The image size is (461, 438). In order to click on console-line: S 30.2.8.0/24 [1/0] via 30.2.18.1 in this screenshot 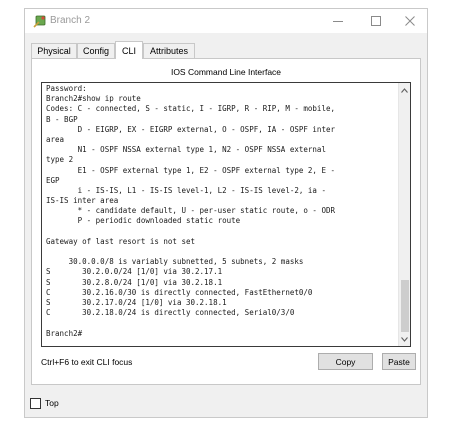, I will do `click(134, 282)`.